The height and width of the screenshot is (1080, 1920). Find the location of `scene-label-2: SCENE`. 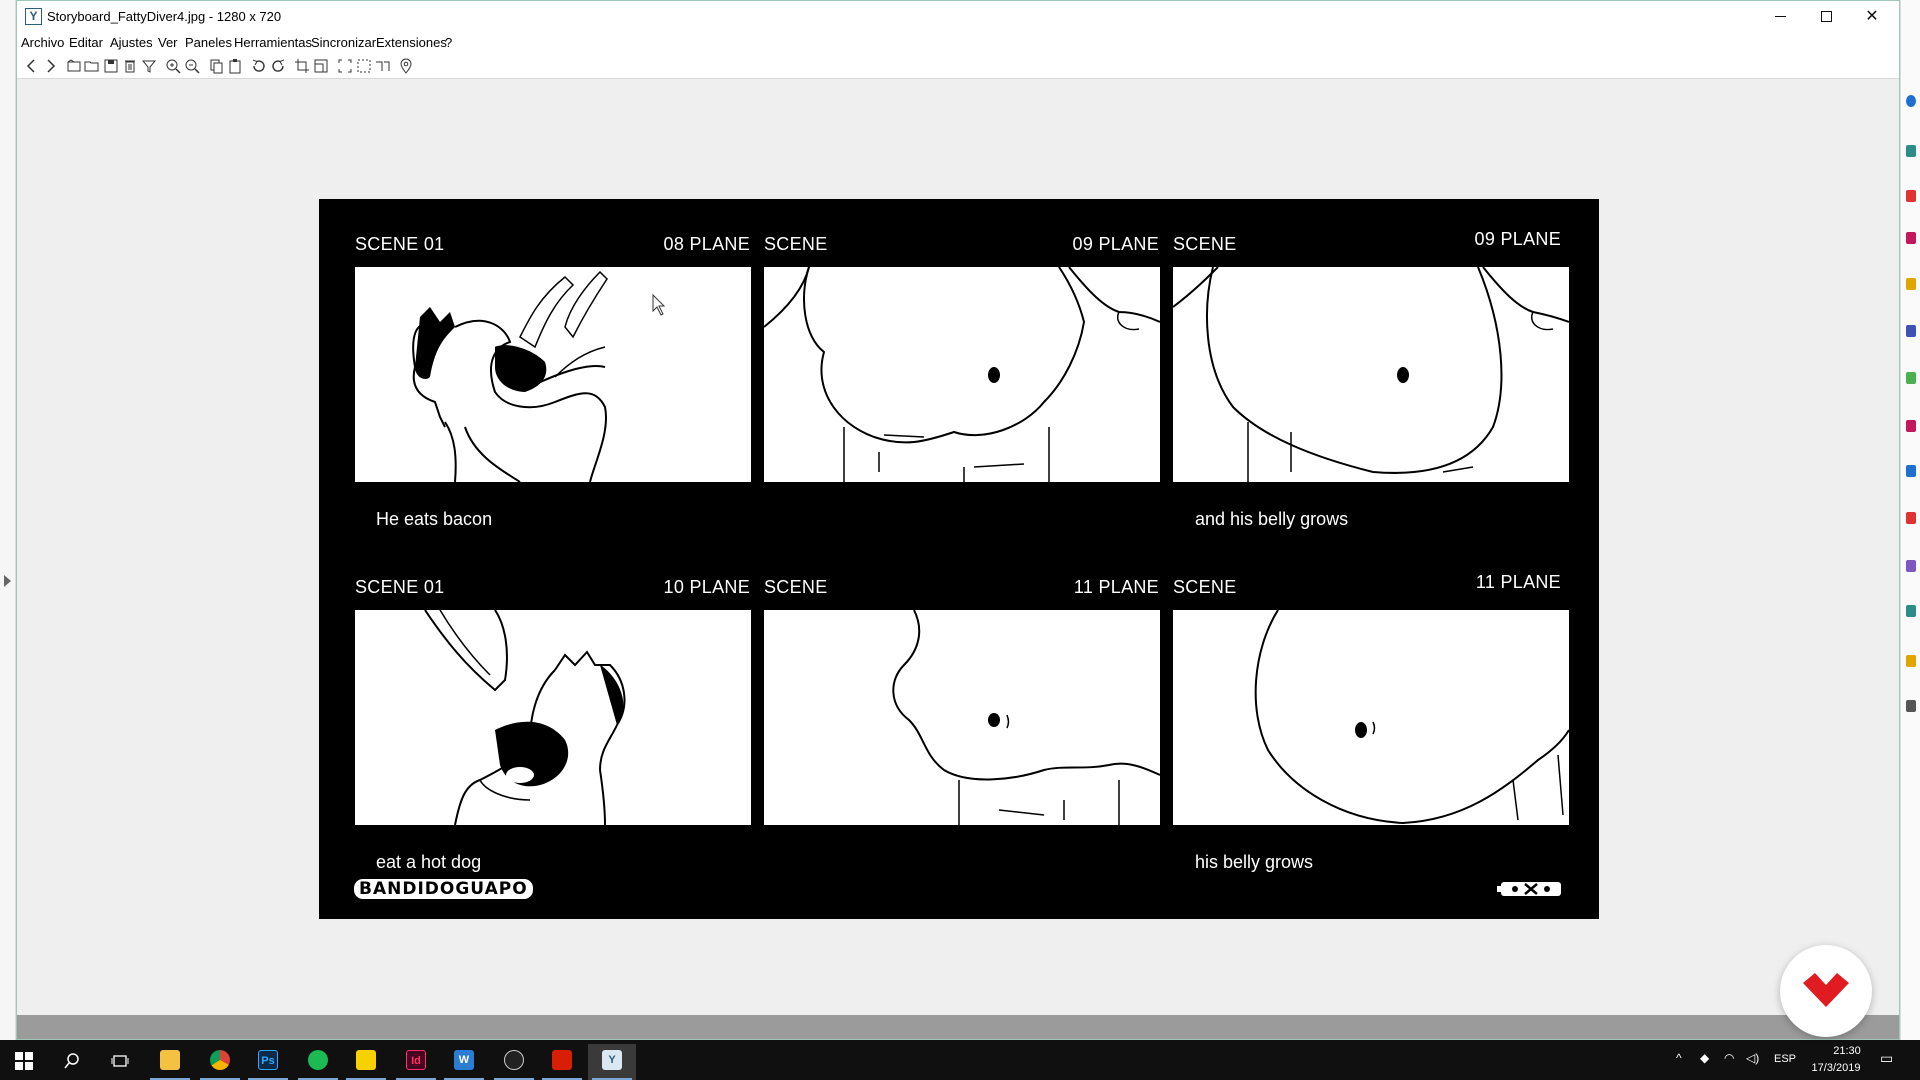

scene-label-2: SCENE is located at coordinates (796, 244).